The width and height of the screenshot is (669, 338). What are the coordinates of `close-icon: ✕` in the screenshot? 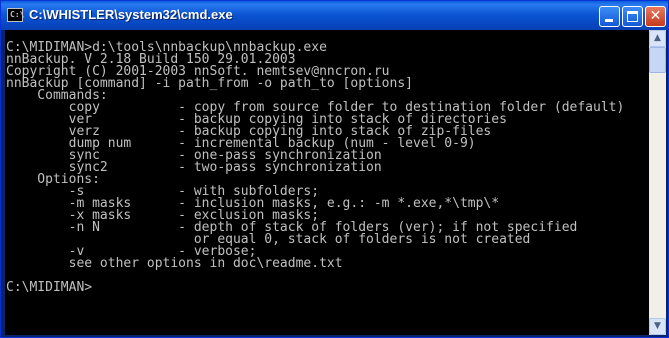 It's located at (655, 16).